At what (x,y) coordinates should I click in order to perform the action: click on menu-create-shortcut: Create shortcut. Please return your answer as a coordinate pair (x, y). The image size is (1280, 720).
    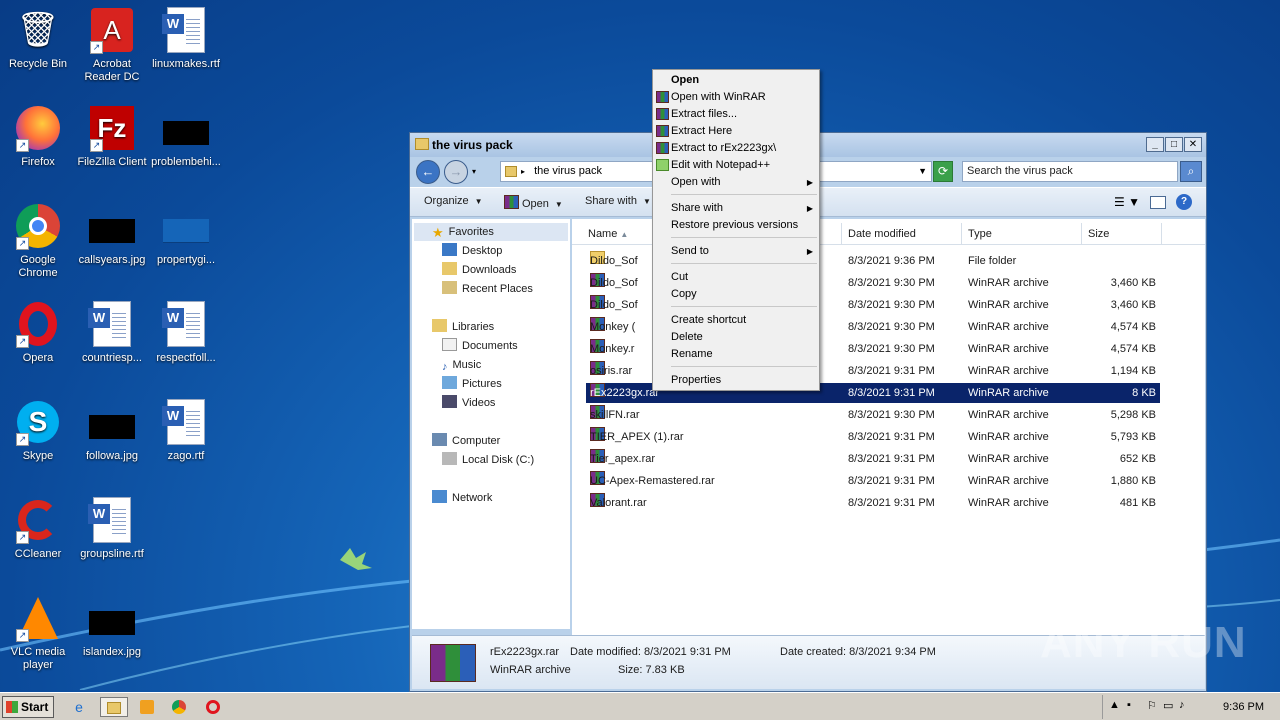
    Looking at the image, I should click on (736, 320).